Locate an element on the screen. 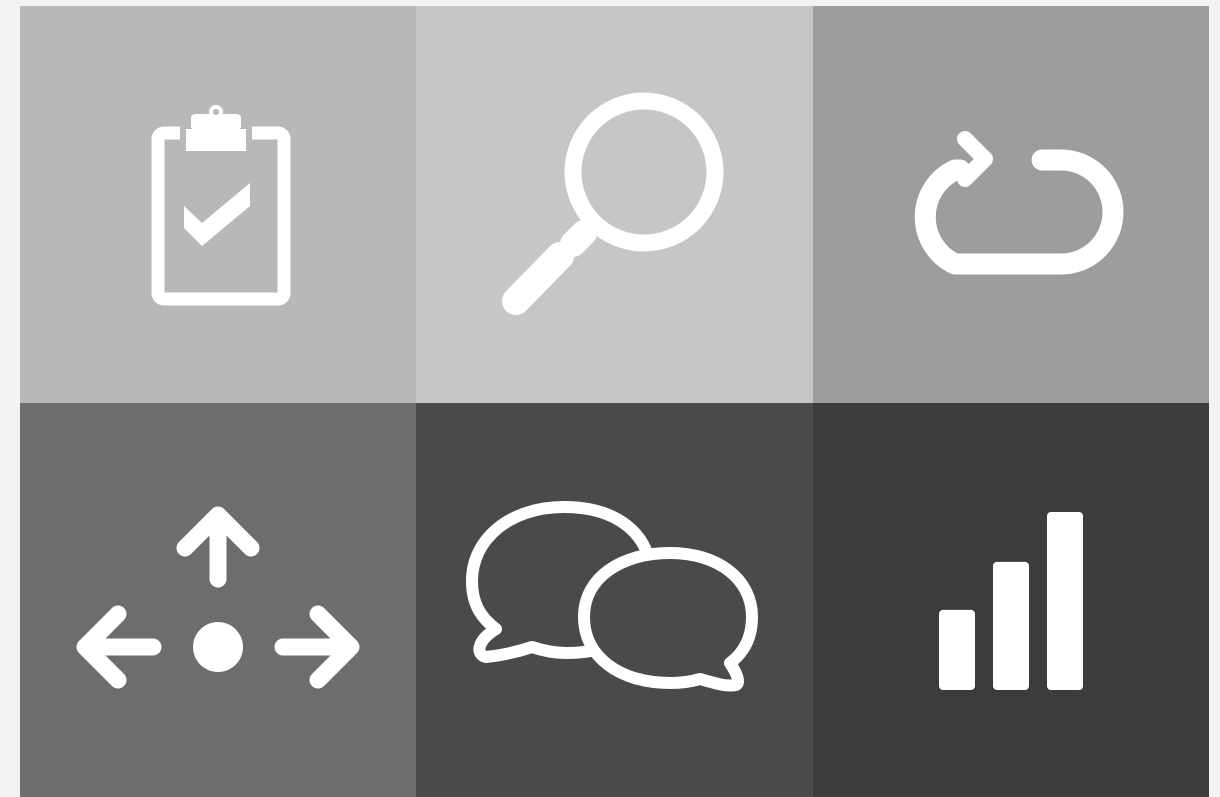 The image size is (1220, 797). multidirectional-arrows-icon is located at coordinates (218, 597).